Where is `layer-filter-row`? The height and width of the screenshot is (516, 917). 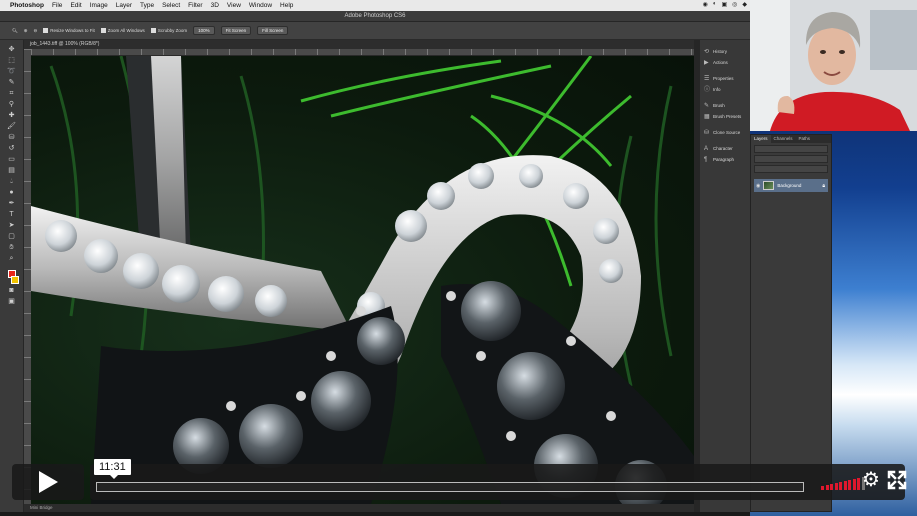 layer-filter-row is located at coordinates (791, 149).